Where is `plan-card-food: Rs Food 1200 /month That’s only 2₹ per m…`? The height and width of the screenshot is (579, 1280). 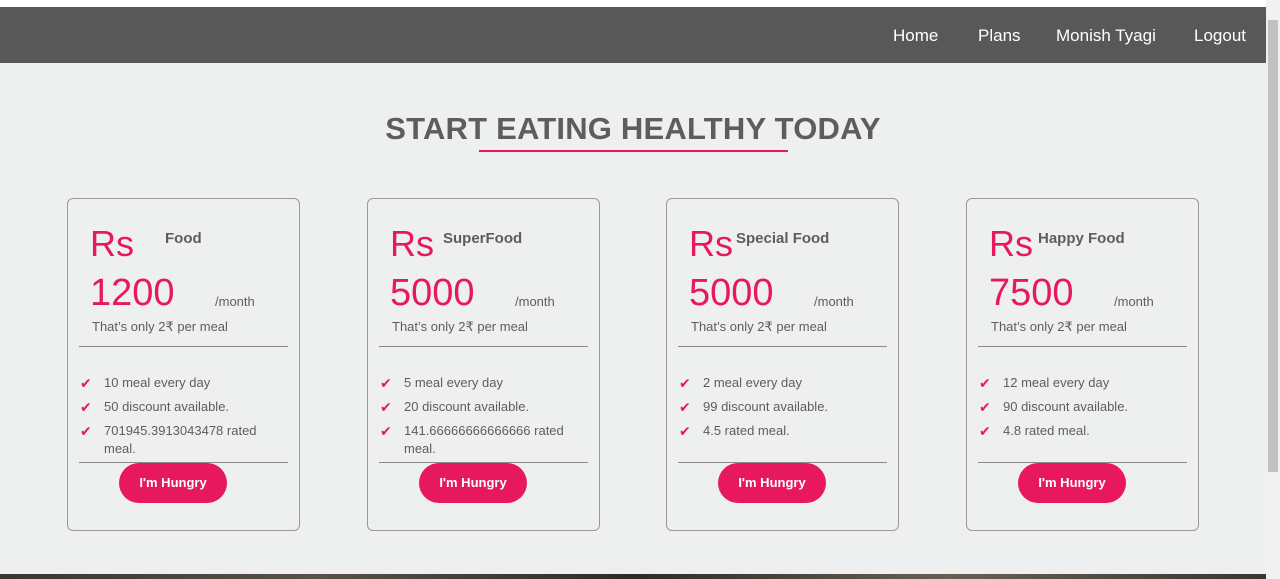 plan-card-food: Rs Food 1200 /month That’s only 2₹ per m… is located at coordinates (183, 364).